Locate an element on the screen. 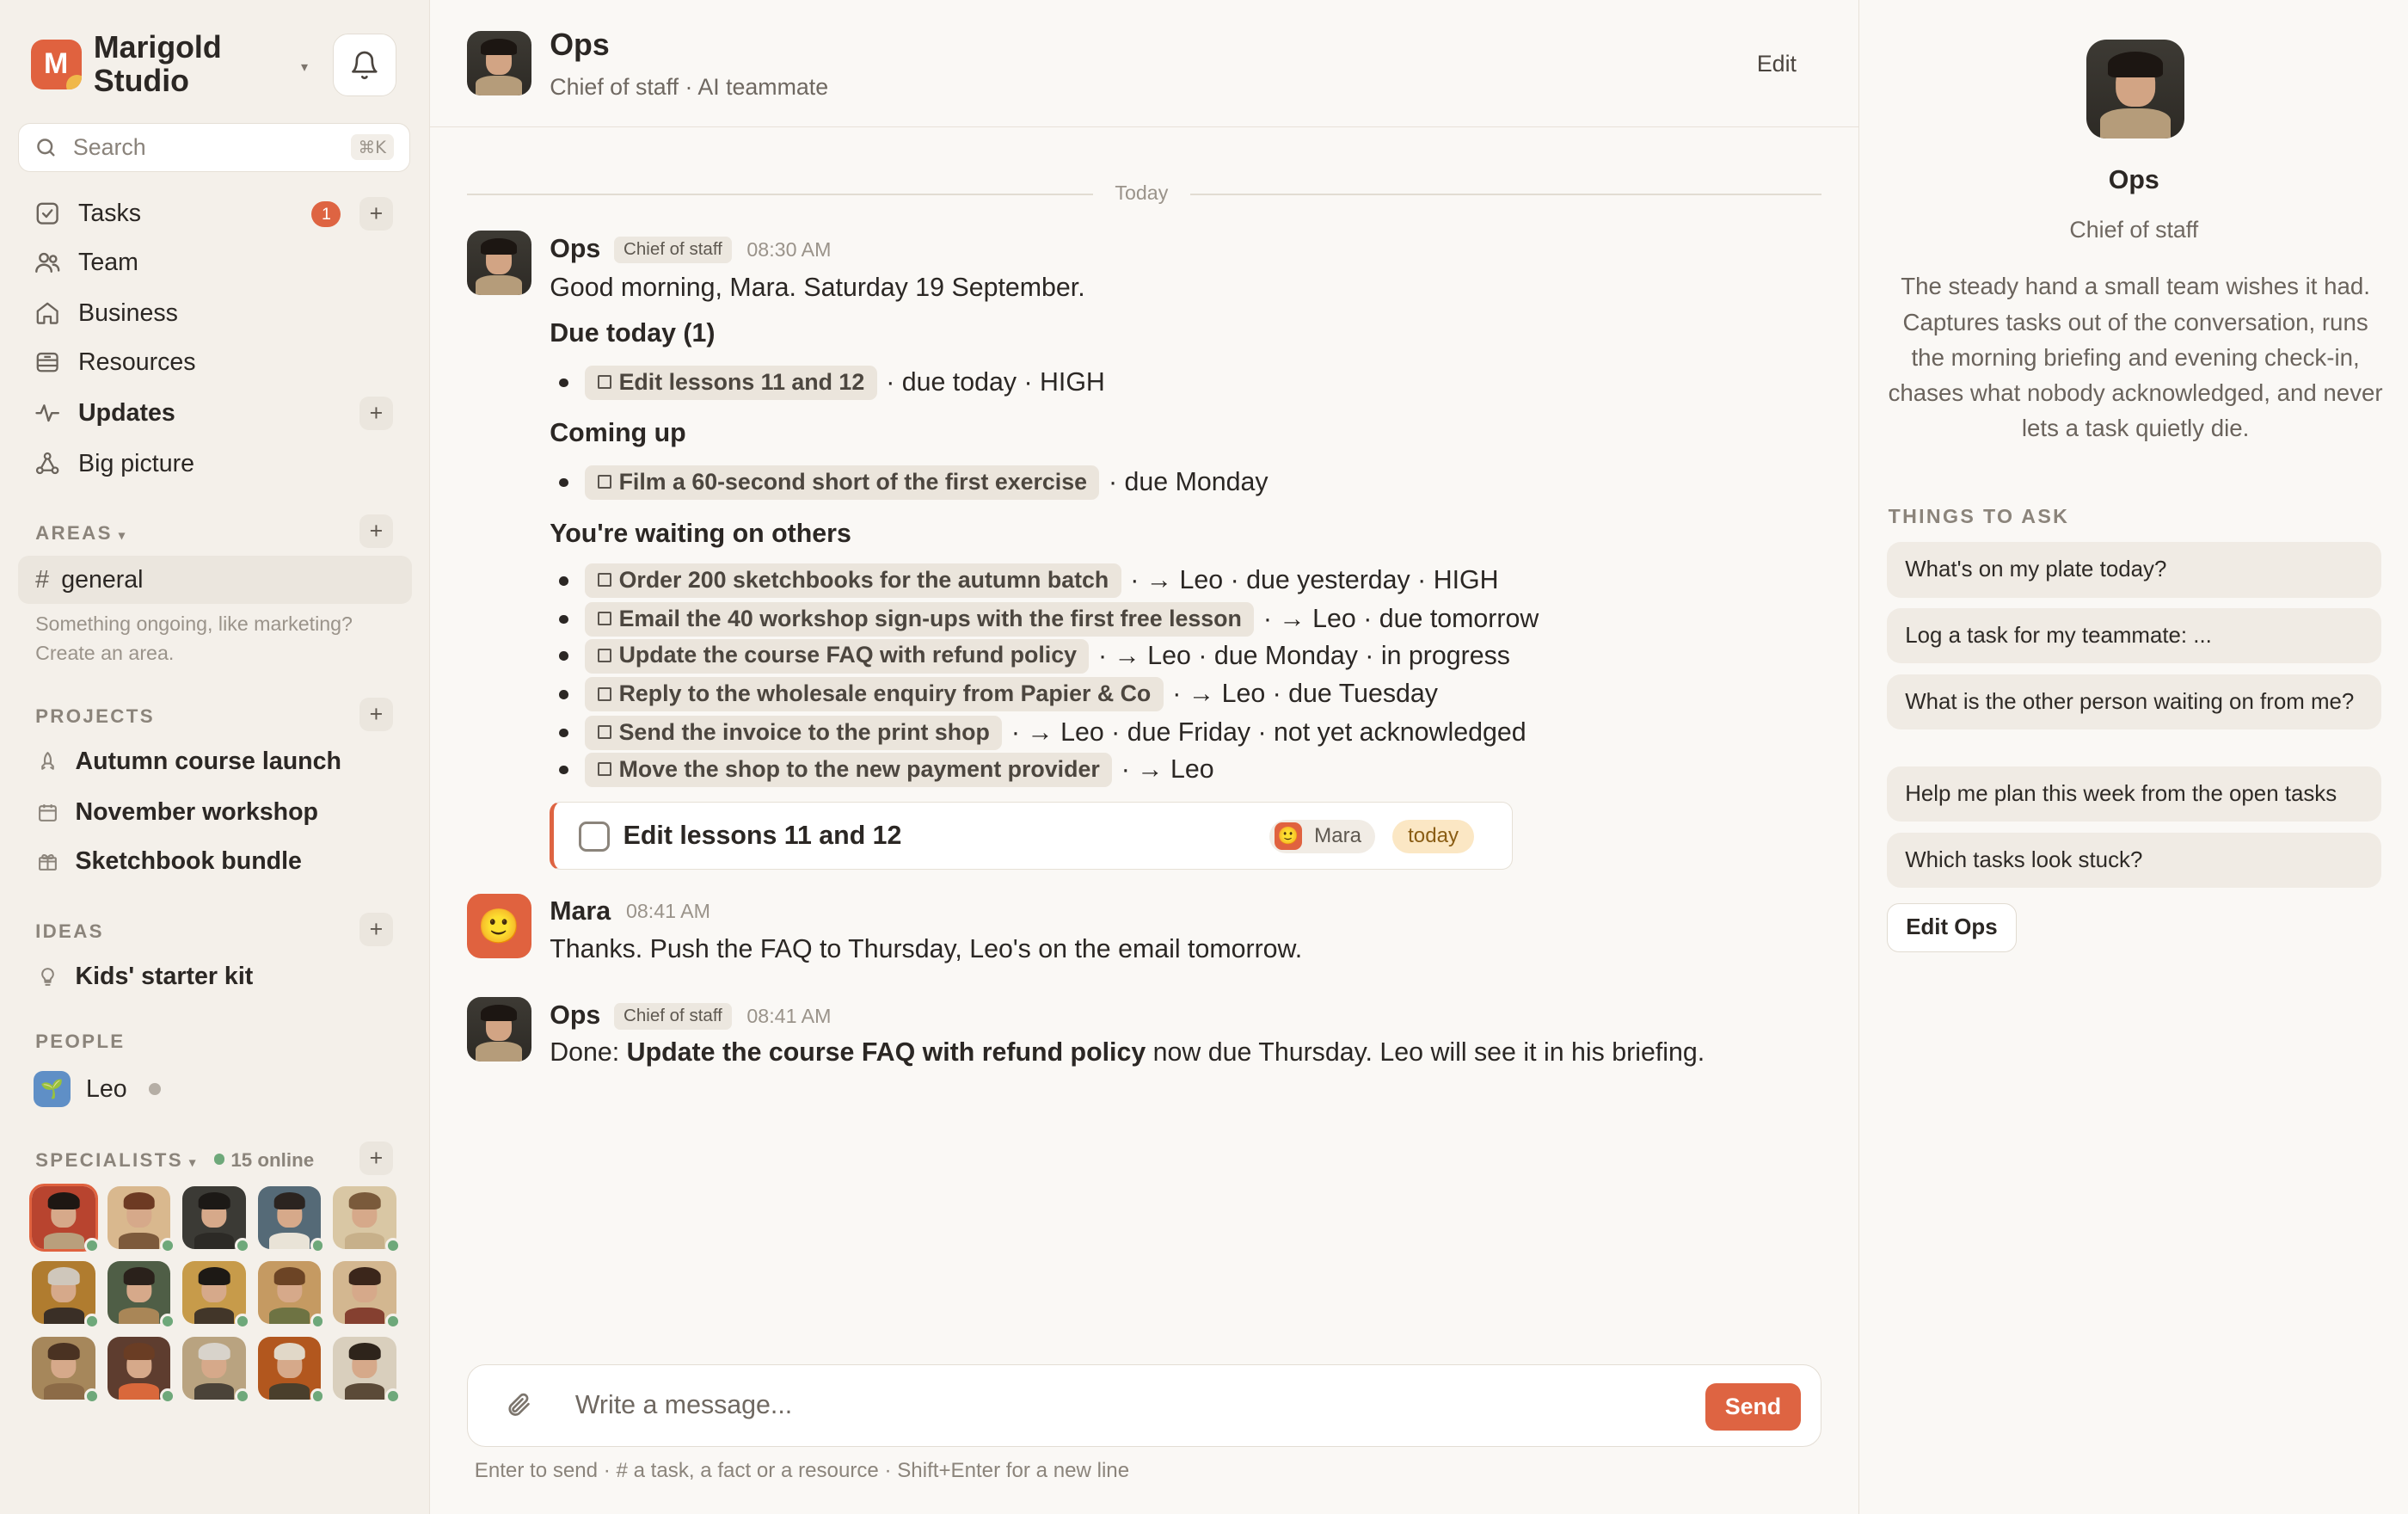 Image resolution: width=2408 pixels, height=1514 pixels. message-time: 08:41 AM is located at coordinates (667, 911).